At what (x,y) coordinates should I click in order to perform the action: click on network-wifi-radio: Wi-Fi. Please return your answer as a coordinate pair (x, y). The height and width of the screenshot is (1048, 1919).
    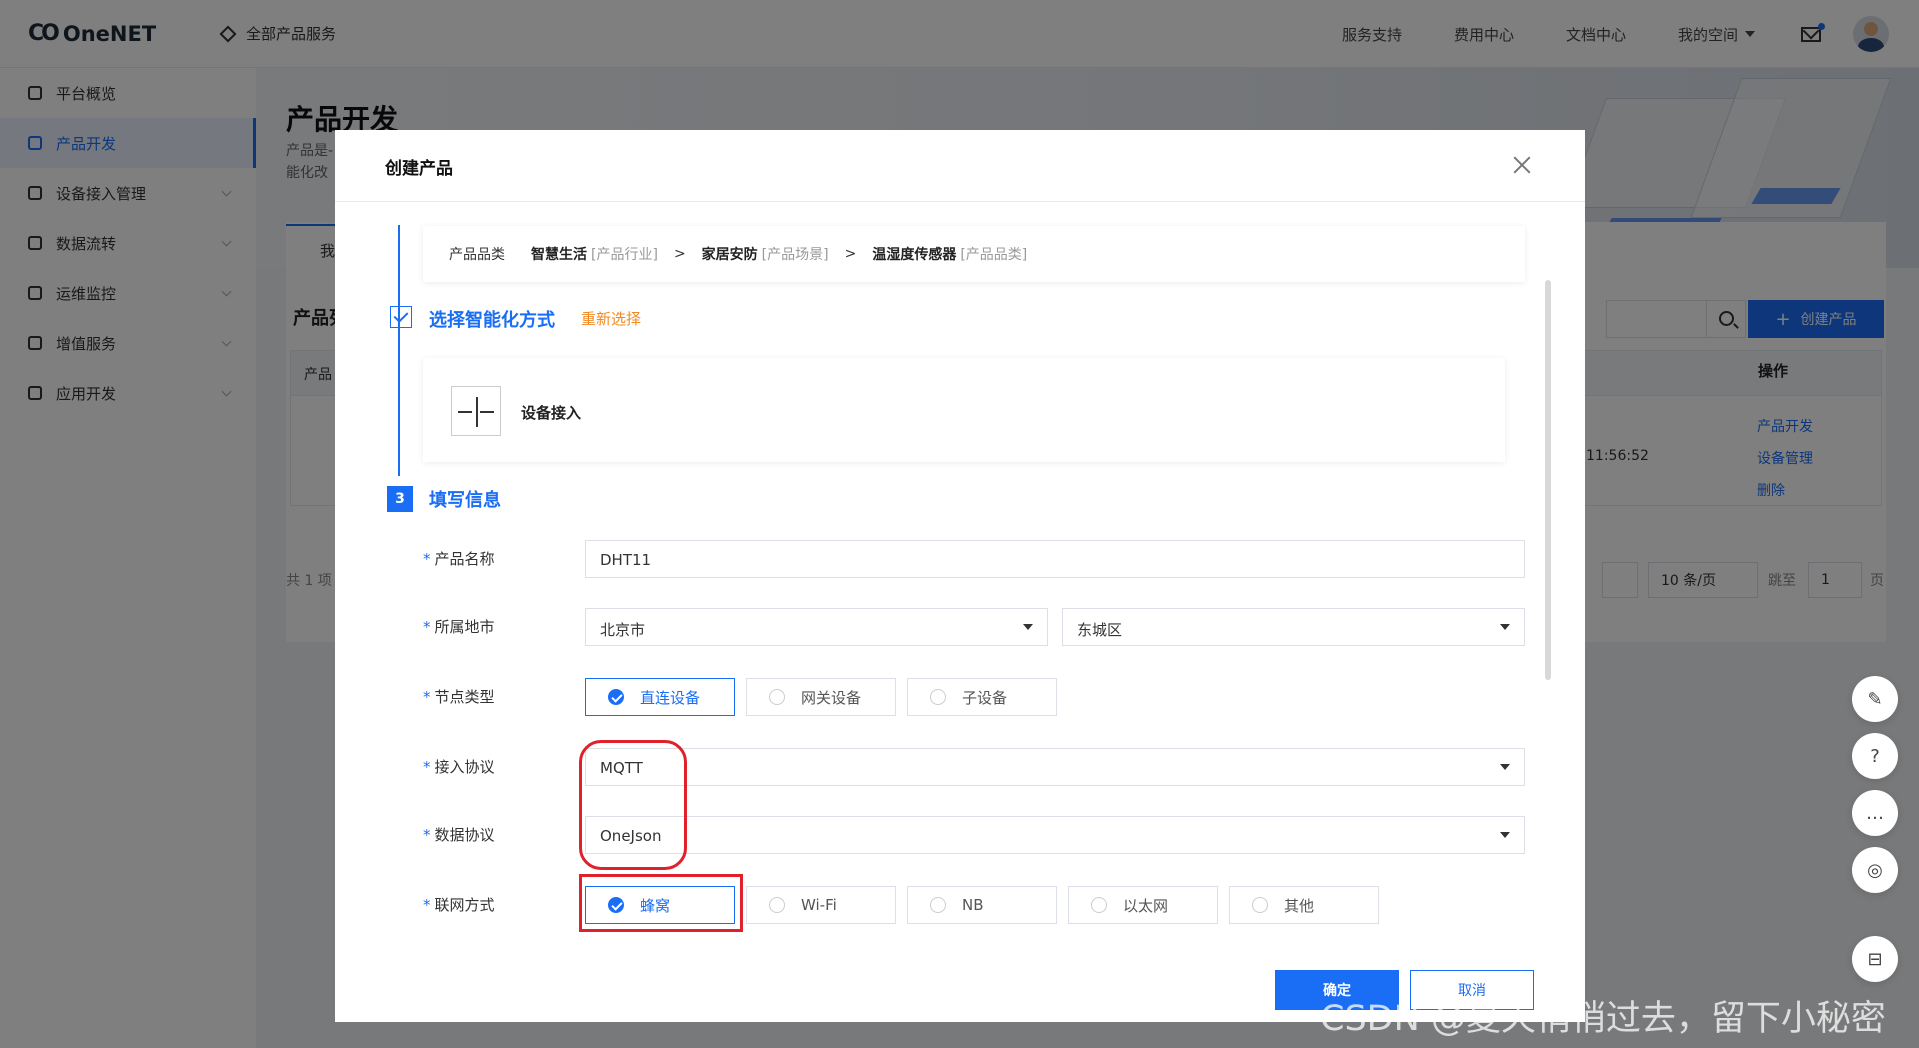
    Looking at the image, I should click on (821, 905).